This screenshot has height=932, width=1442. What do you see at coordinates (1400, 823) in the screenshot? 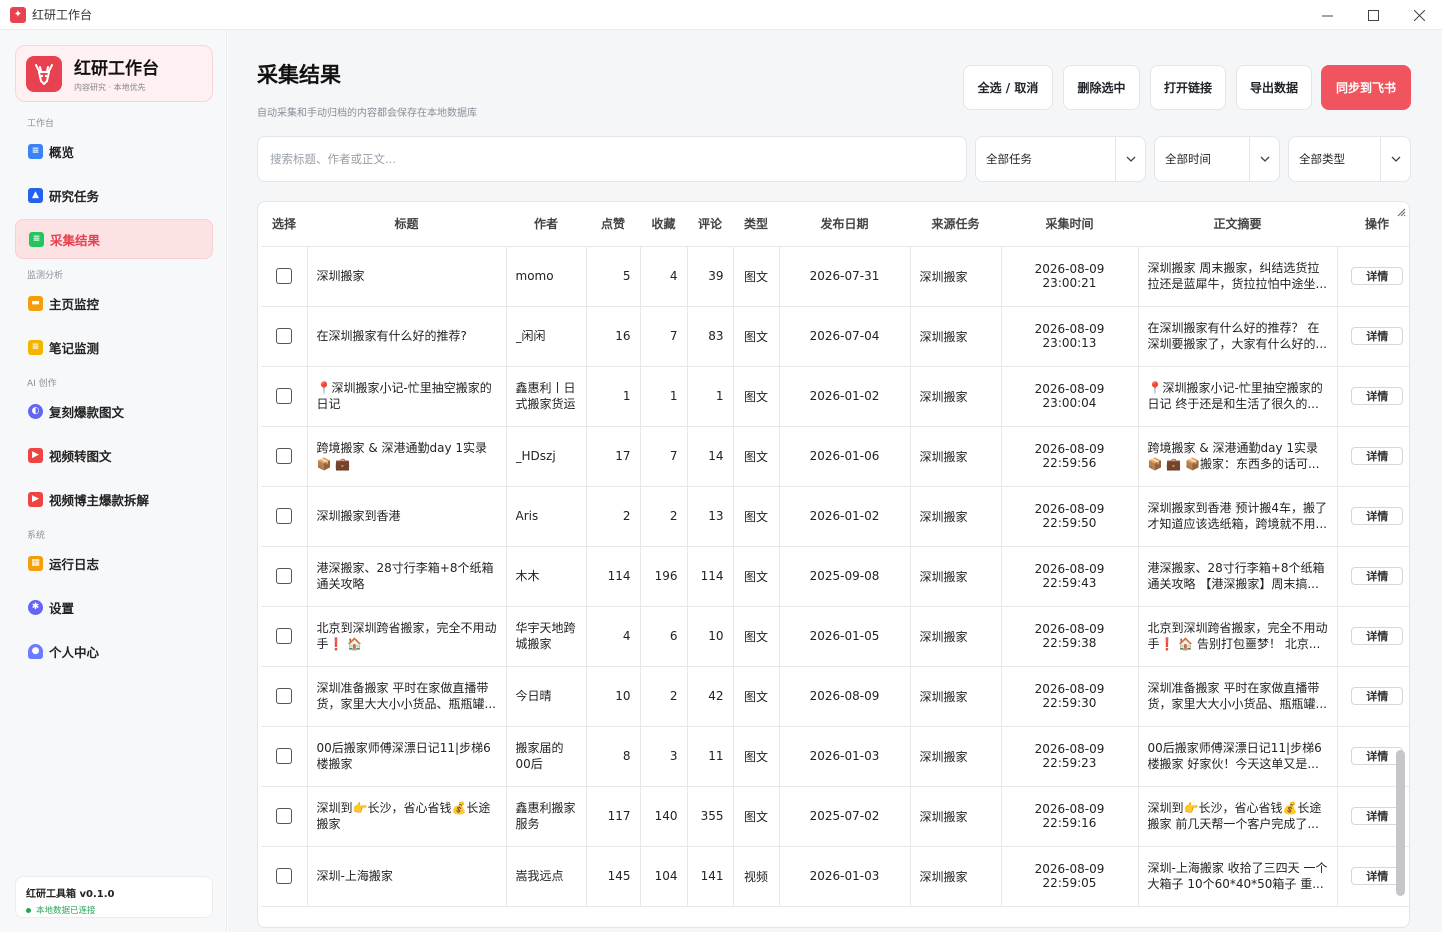
I see `table-scrollbar` at bounding box center [1400, 823].